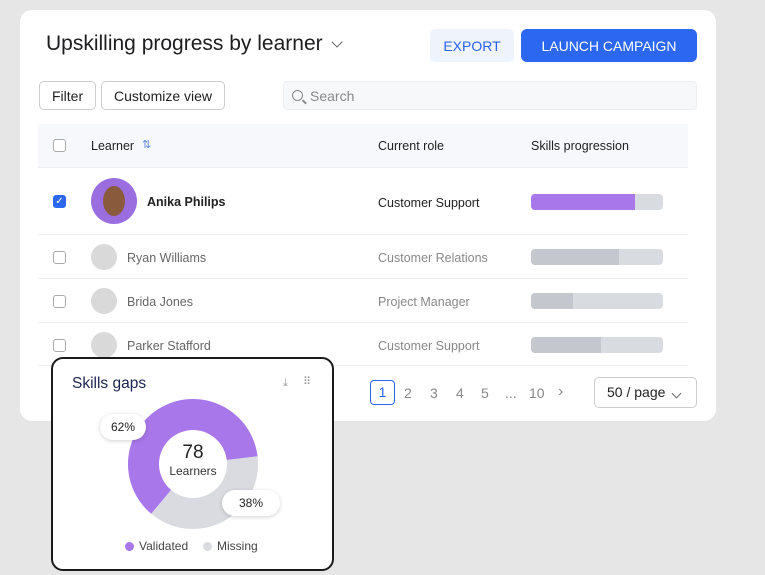 This screenshot has height=575, width=765. What do you see at coordinates (207, 546) in the screenshot?
I see `missing-dot` at bounding box center [207, 546].